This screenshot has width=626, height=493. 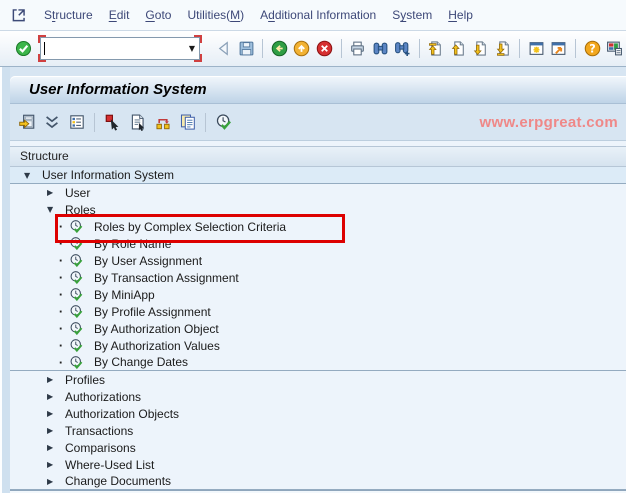 What do you see at coordinates (76, 122) in the screenshot?
I see `list-display-icon` at bounding box center [76, 122].